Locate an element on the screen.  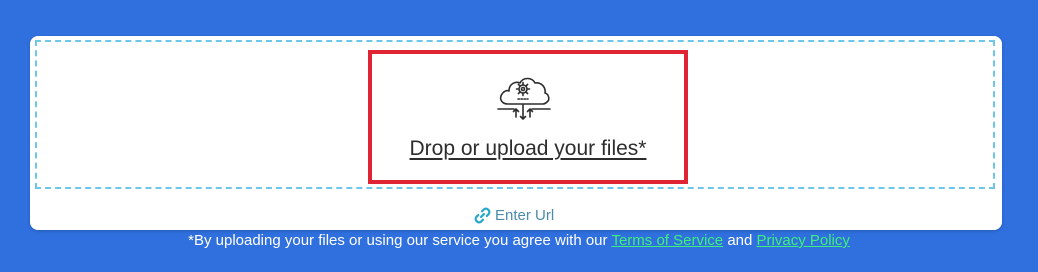
link-icon is located at coordinates (482, 215).